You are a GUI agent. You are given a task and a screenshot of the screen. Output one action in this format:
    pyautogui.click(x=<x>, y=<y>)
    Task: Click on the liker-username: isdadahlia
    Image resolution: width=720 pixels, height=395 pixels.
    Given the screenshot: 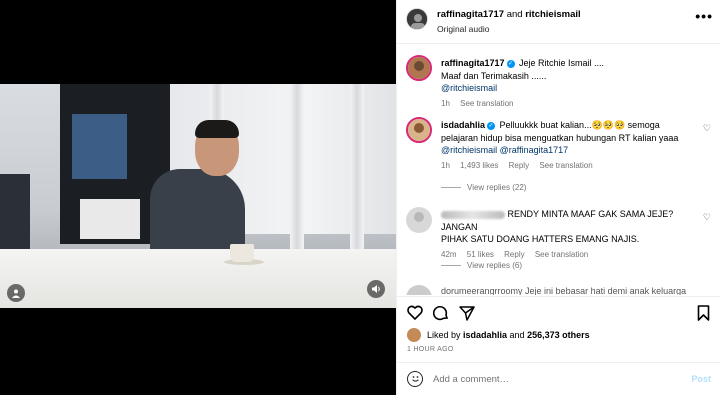 What is the action you would take?
    pyautogui.click(x=485, y=335)
    